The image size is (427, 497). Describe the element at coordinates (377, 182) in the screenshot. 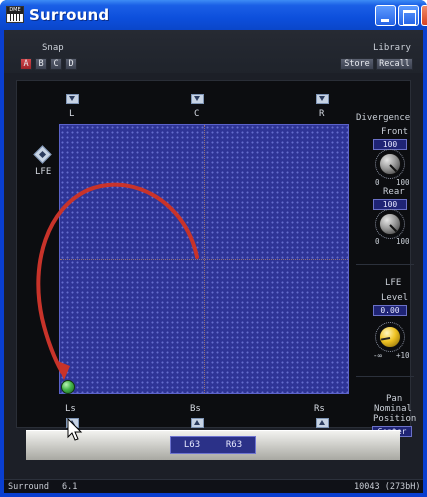

I see `front-min-label: 0` at that location.